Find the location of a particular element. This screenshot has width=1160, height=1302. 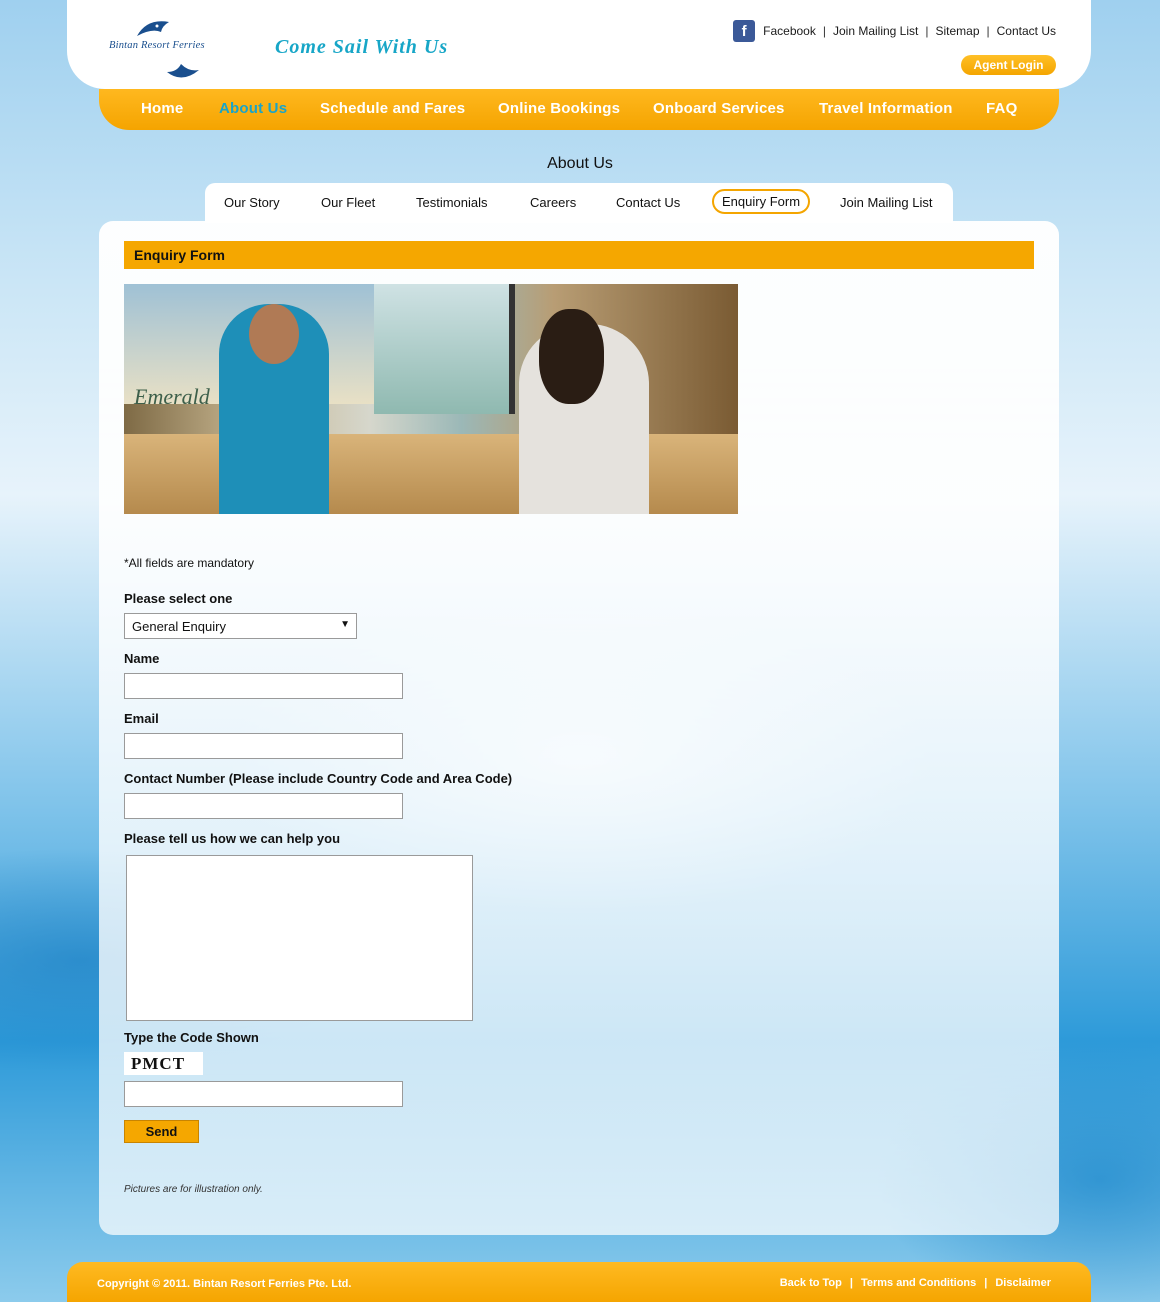

logo-text: Bintan Resort Ferries is located at coordinates (157, 45).